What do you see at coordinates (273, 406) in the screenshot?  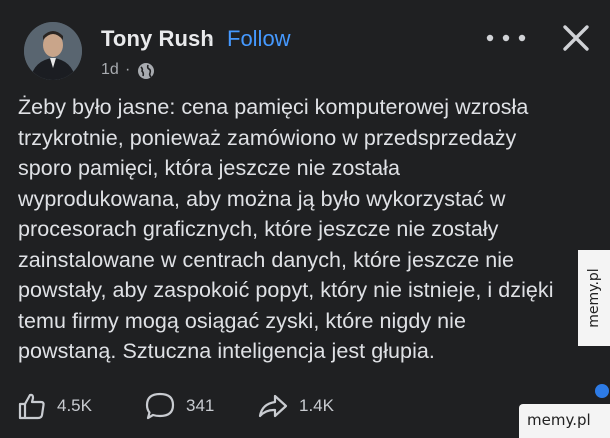 I see `share-icon` at bounding box center [273, 406].